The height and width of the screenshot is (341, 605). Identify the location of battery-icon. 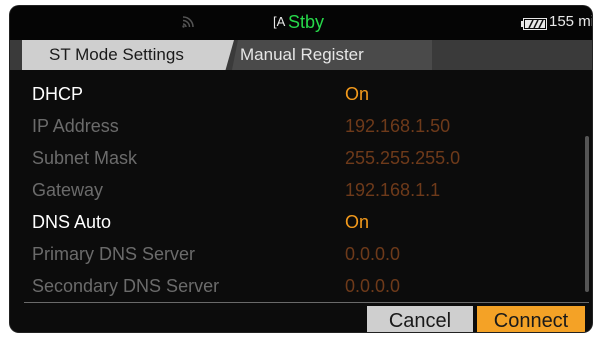
(534, 26).